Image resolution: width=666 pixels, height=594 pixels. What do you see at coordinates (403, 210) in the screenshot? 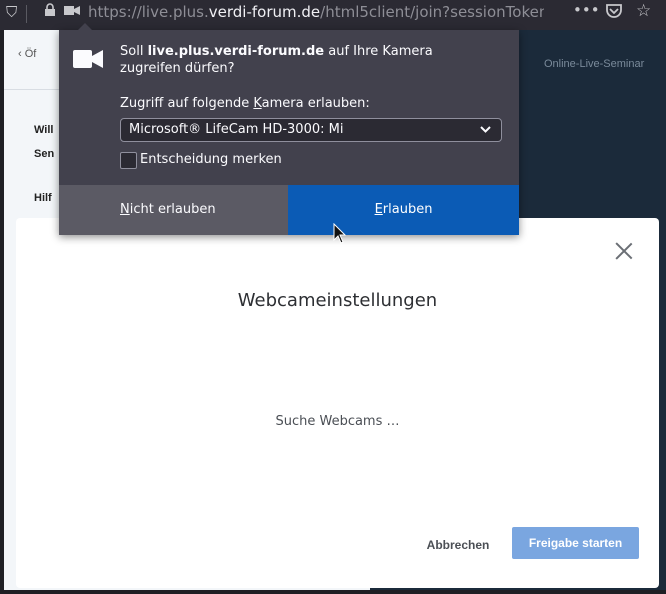
I see `allow-button: Erlauben` at bounding box center [403, 210].